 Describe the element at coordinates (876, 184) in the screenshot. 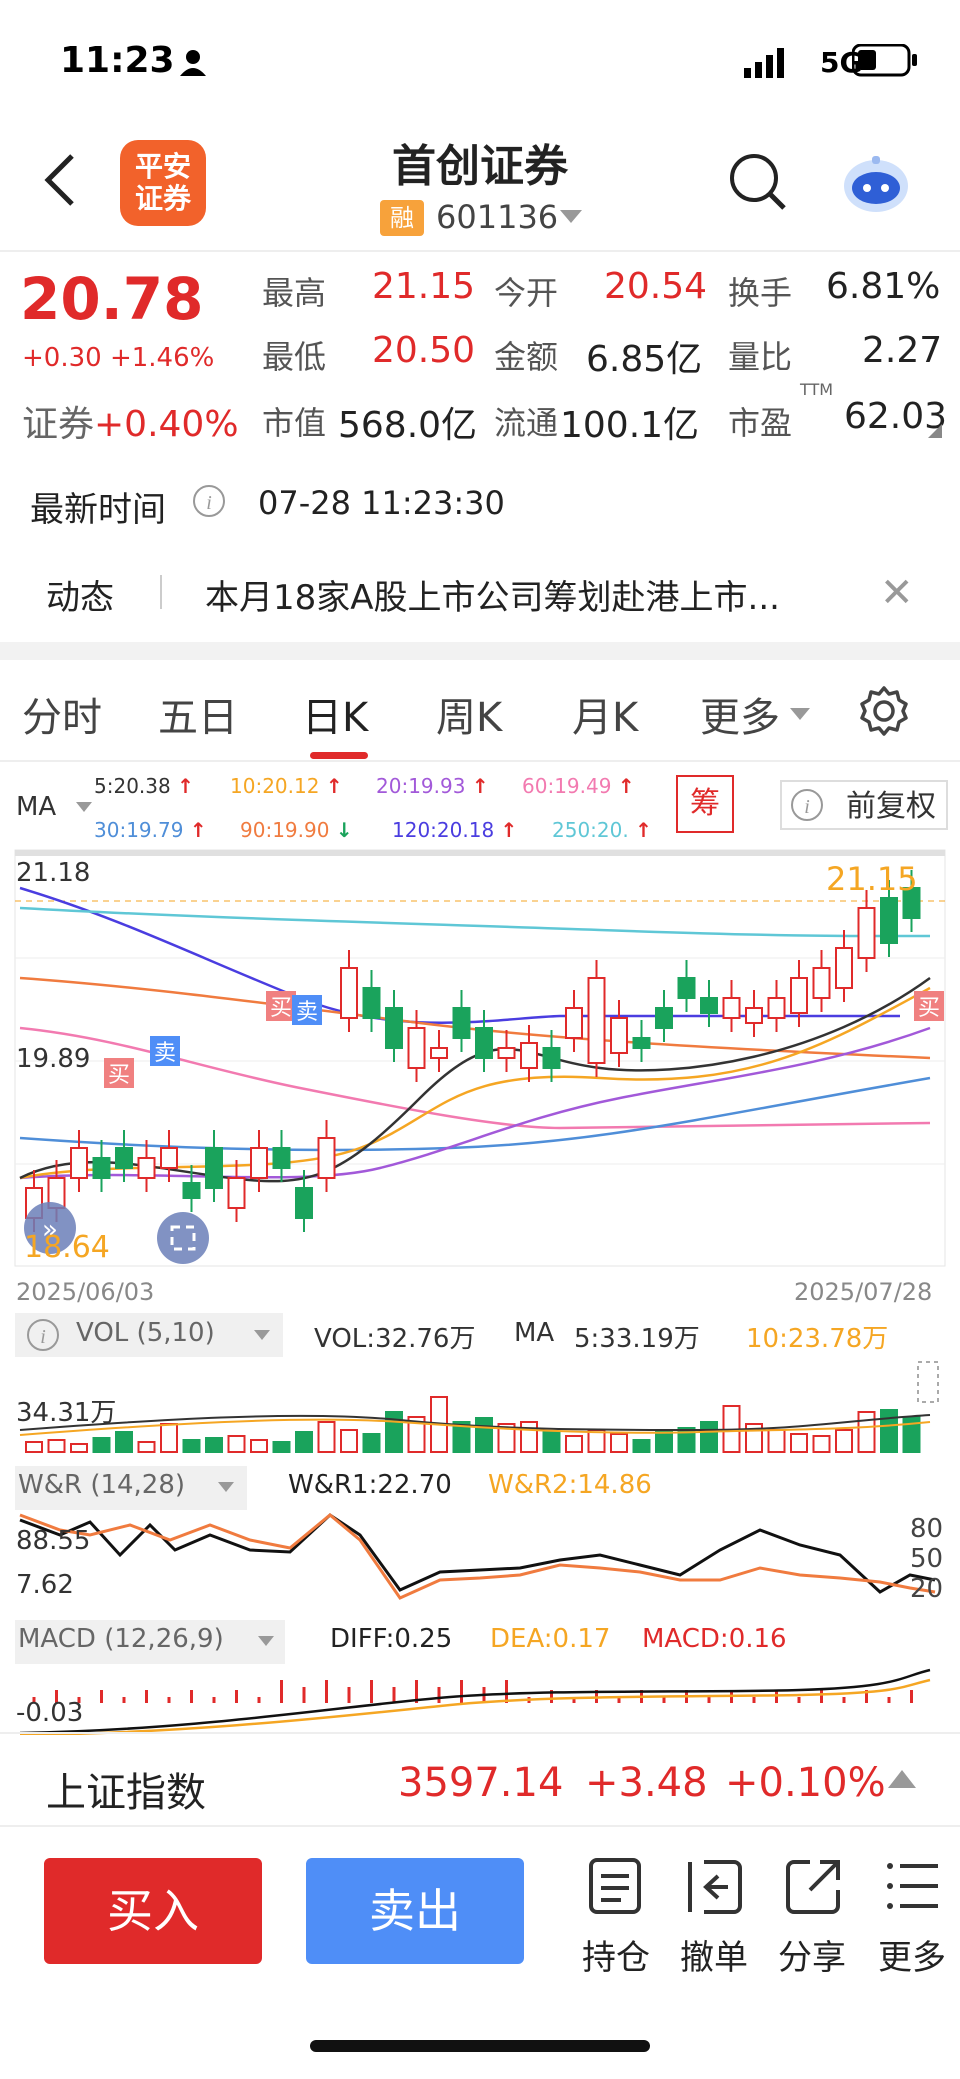

I see `assistant-robot-icon` at that location.